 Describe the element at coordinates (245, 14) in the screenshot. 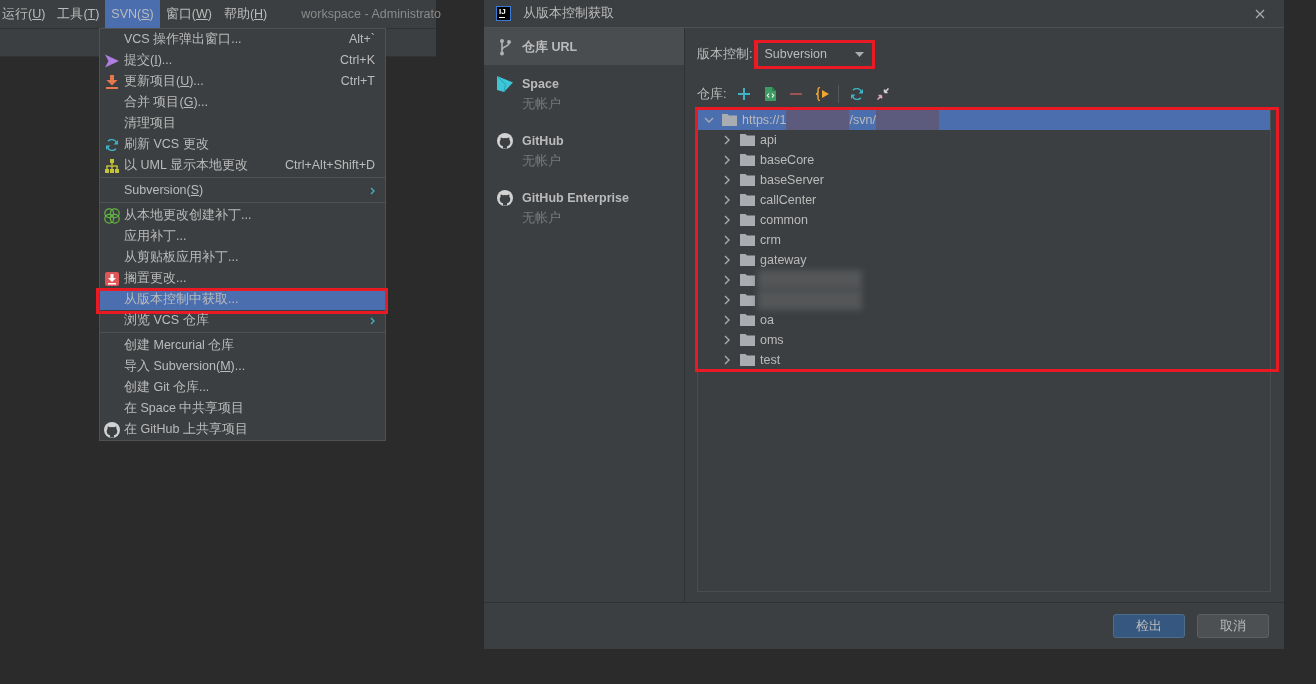

I see `menu-bar-item: 帮助(H)` at that location.